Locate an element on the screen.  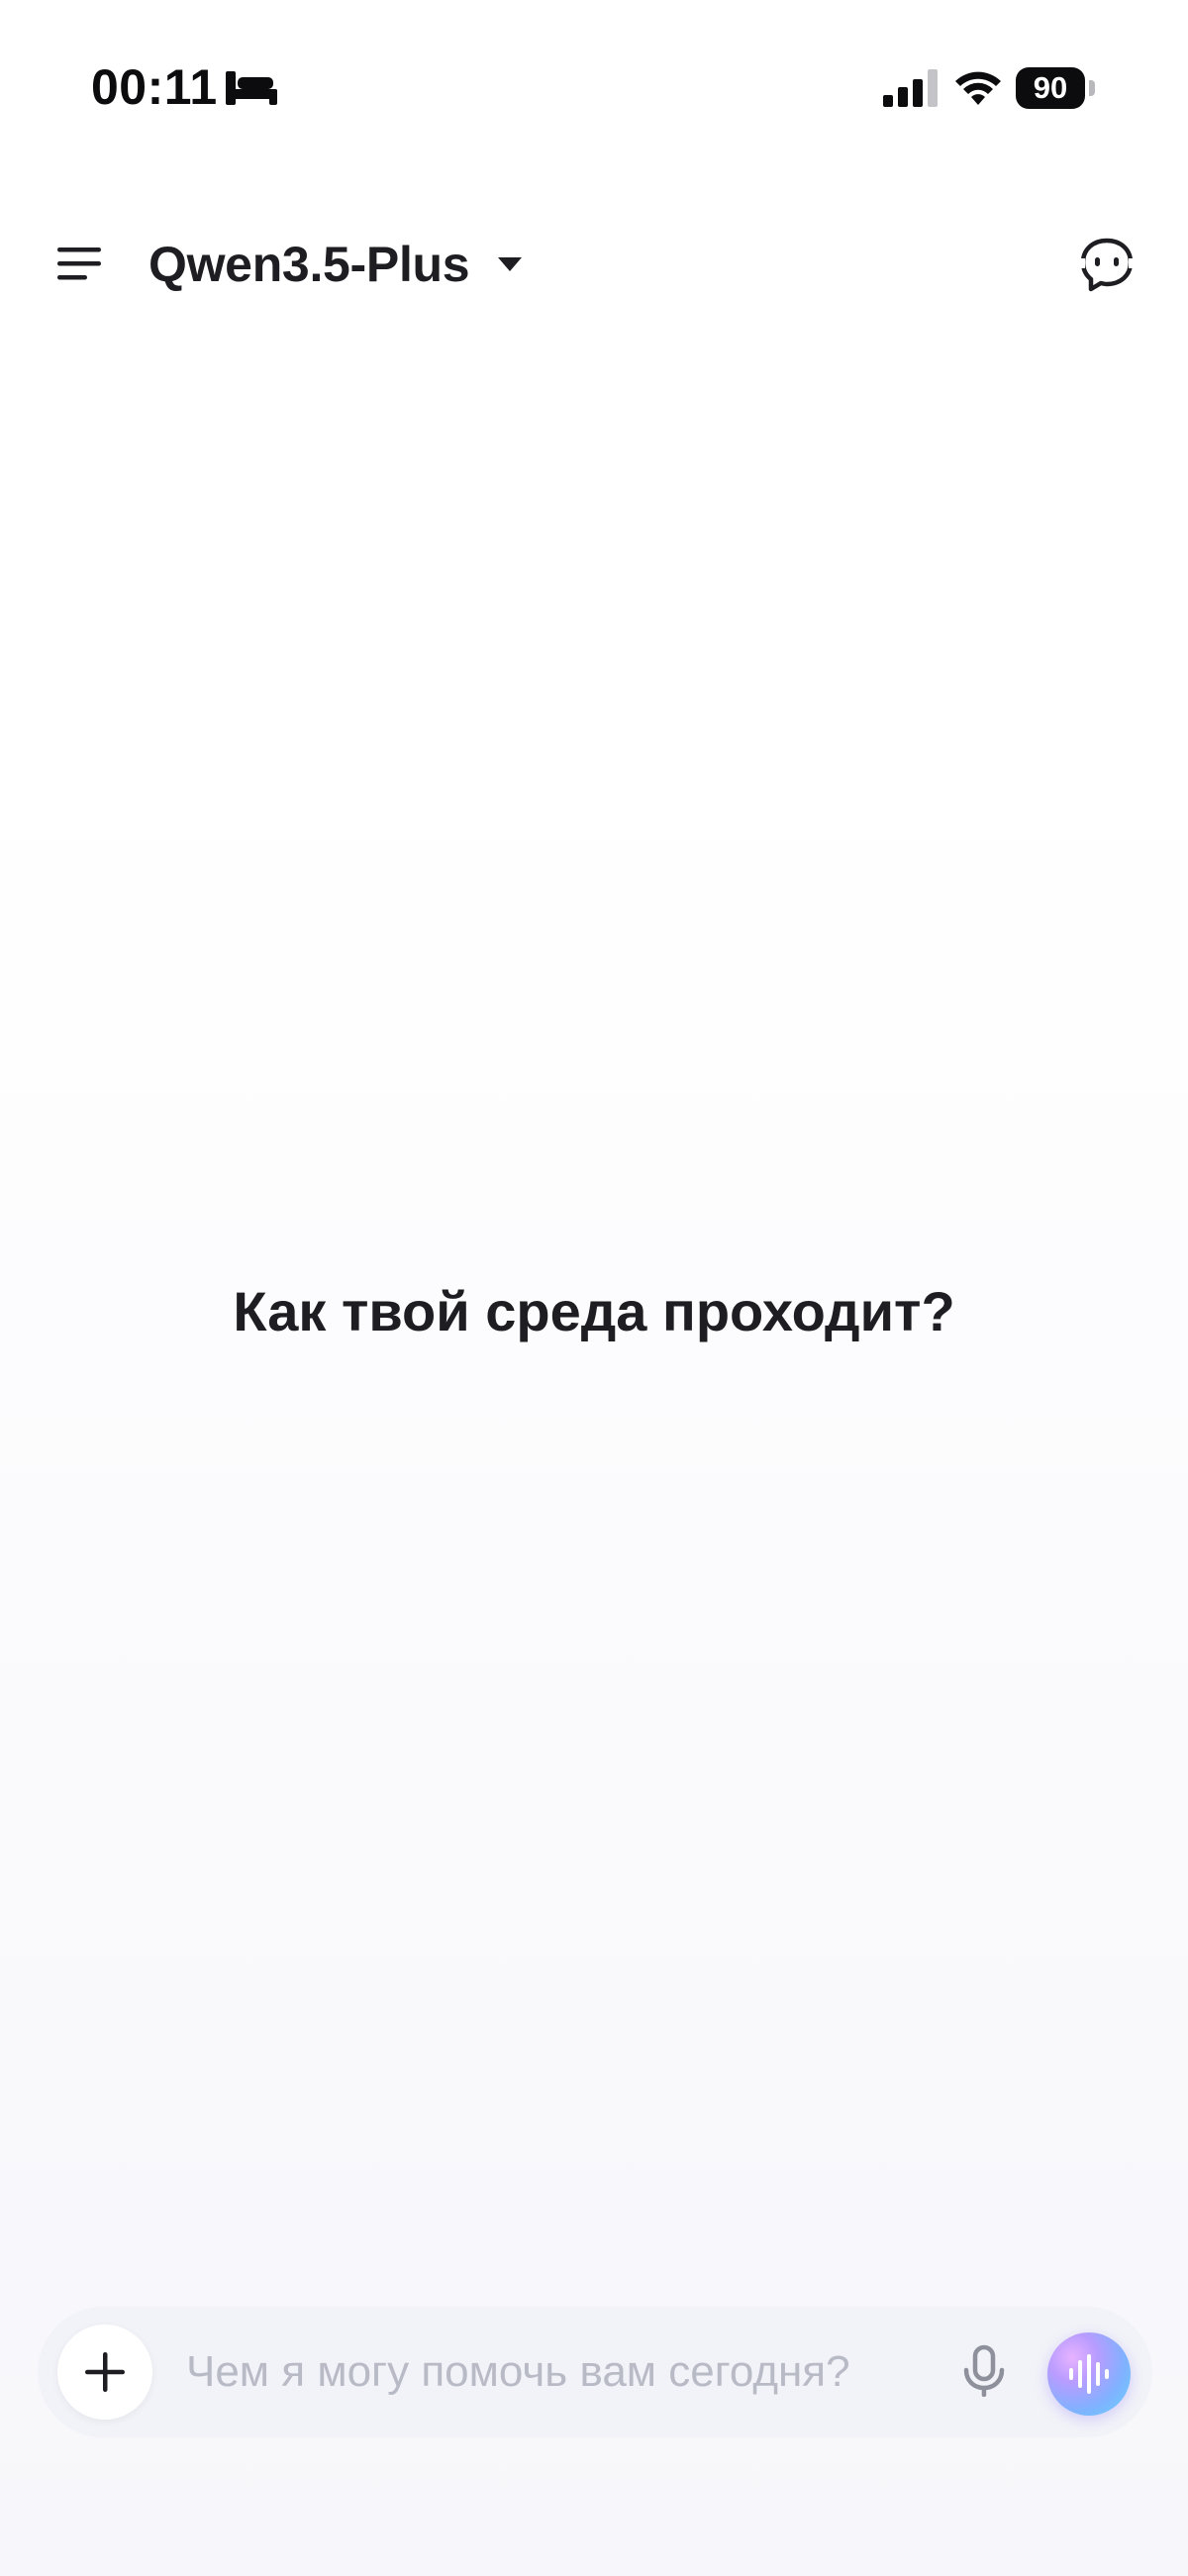
attach-button is located at coordinates (104, 2373).